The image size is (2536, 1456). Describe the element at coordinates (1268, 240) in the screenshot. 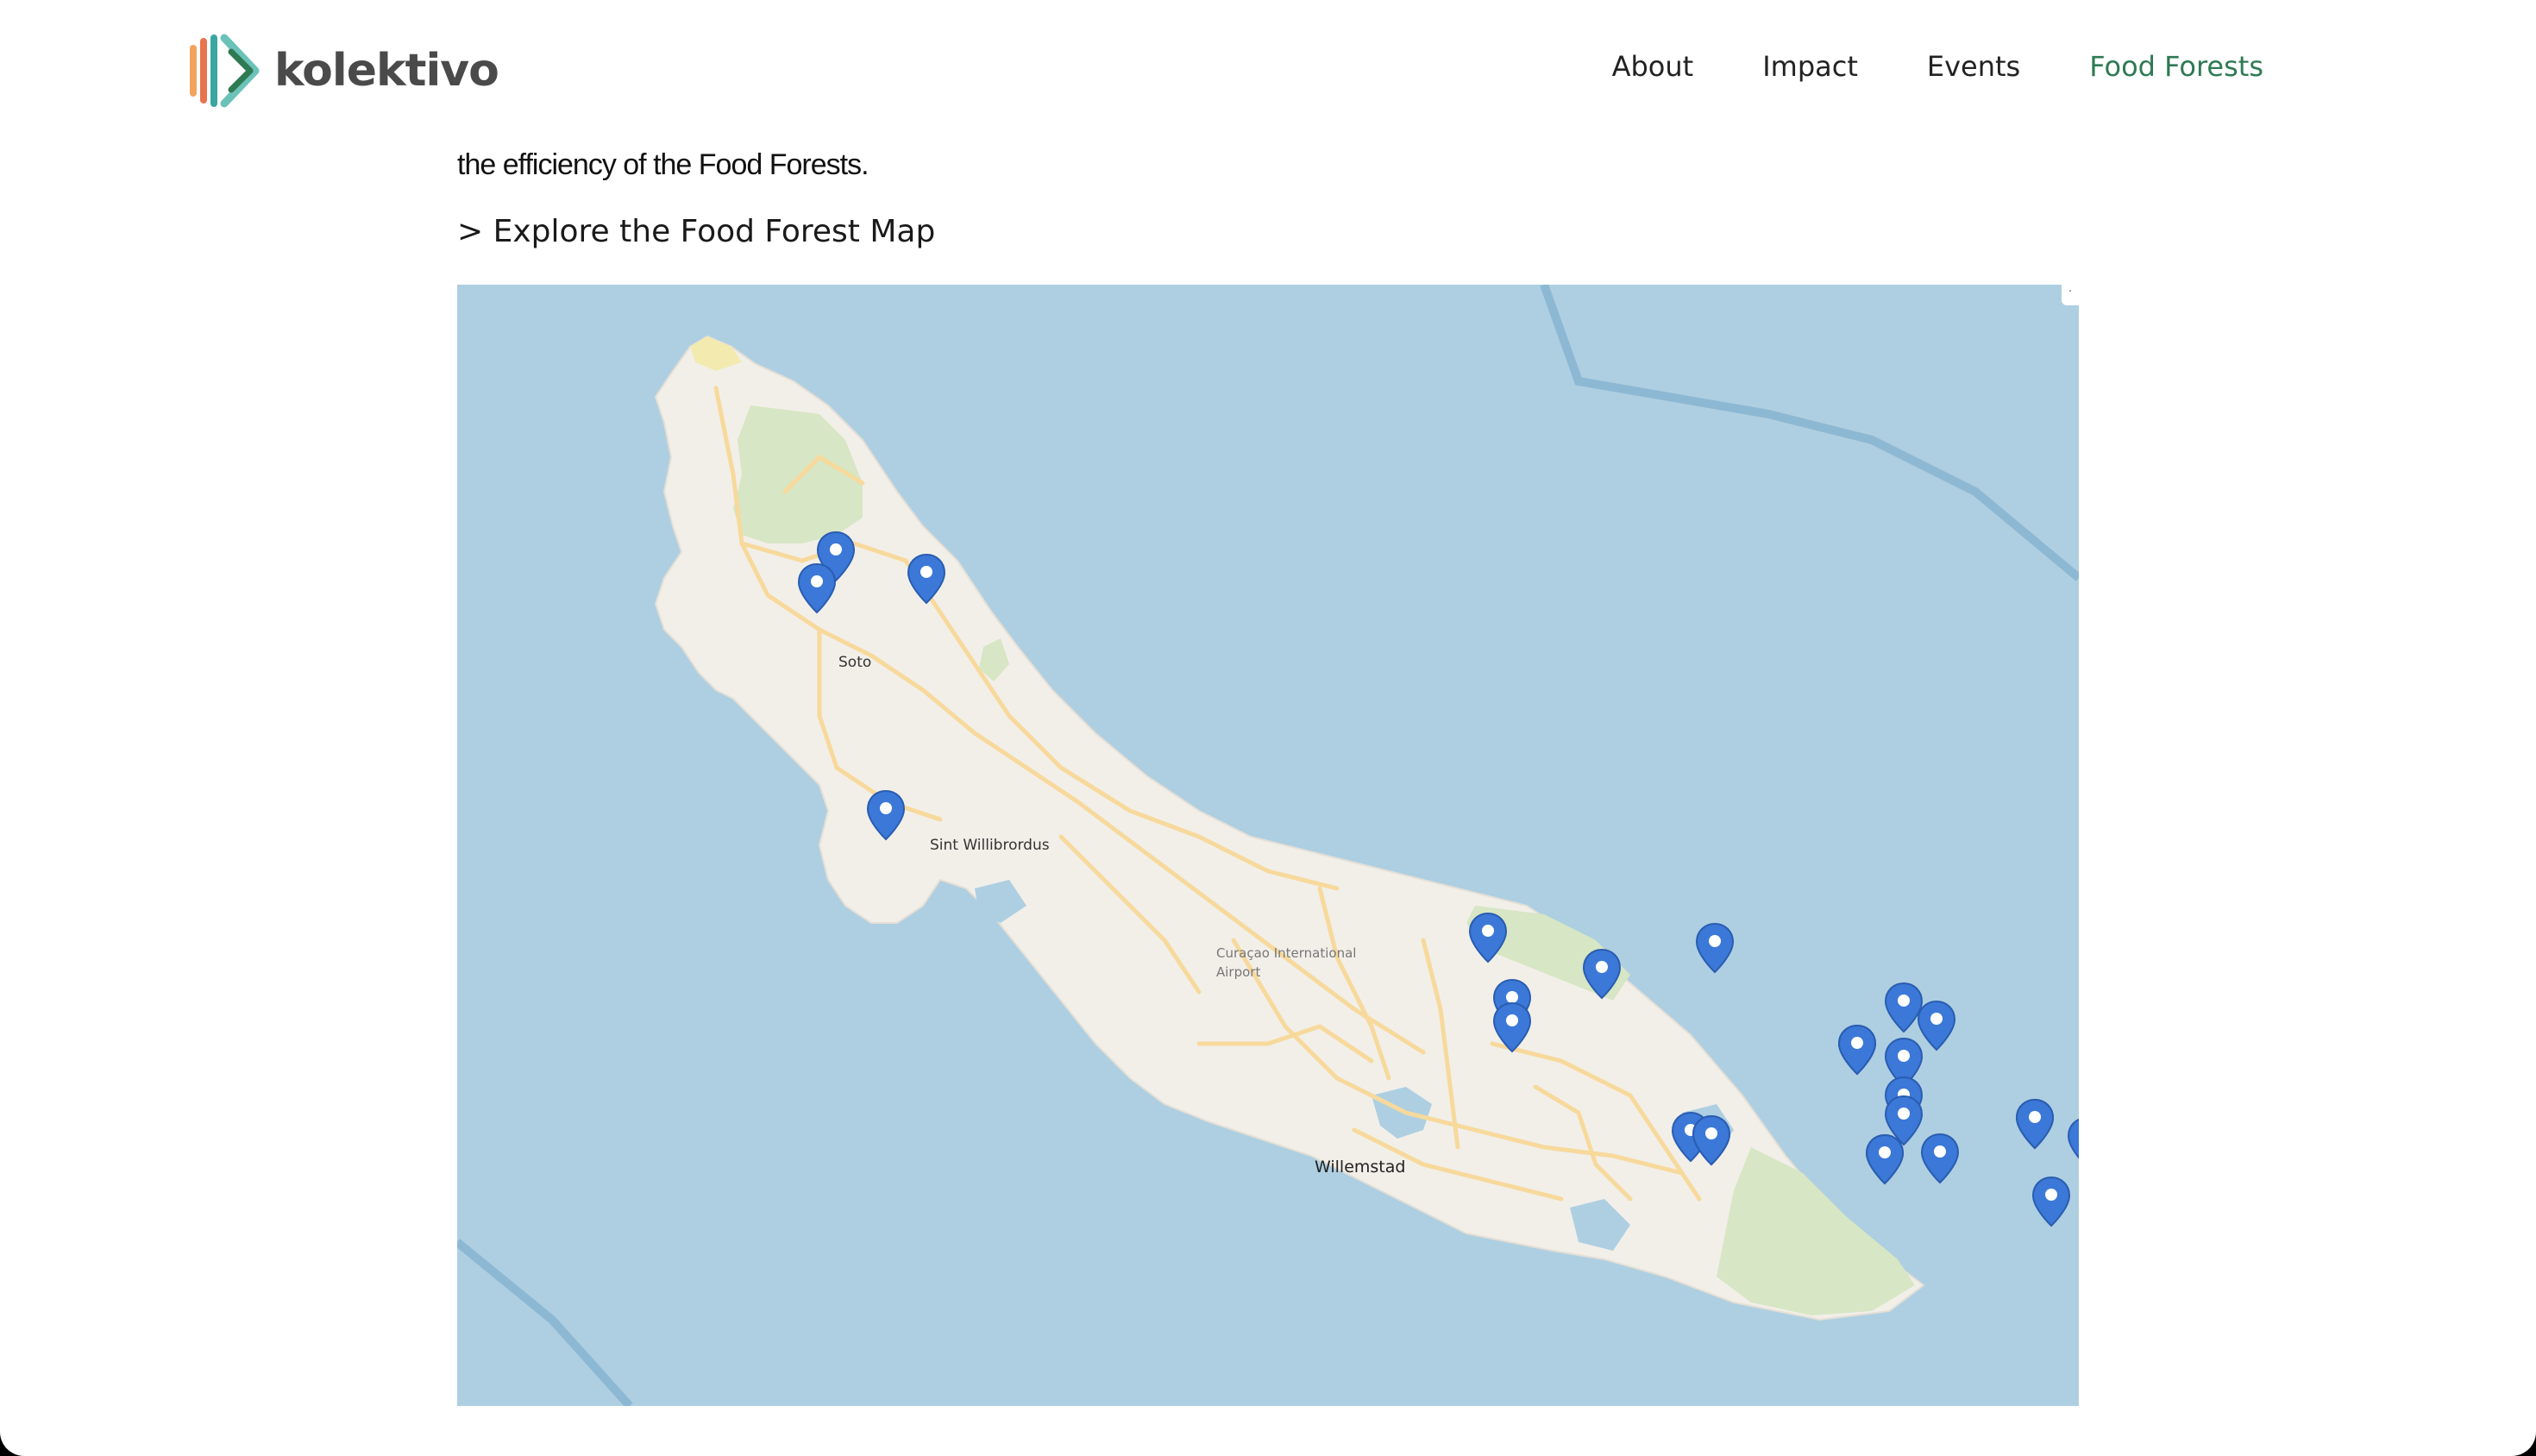

I see `explore-map-link: > Explore the Food Forest Map` at that location.